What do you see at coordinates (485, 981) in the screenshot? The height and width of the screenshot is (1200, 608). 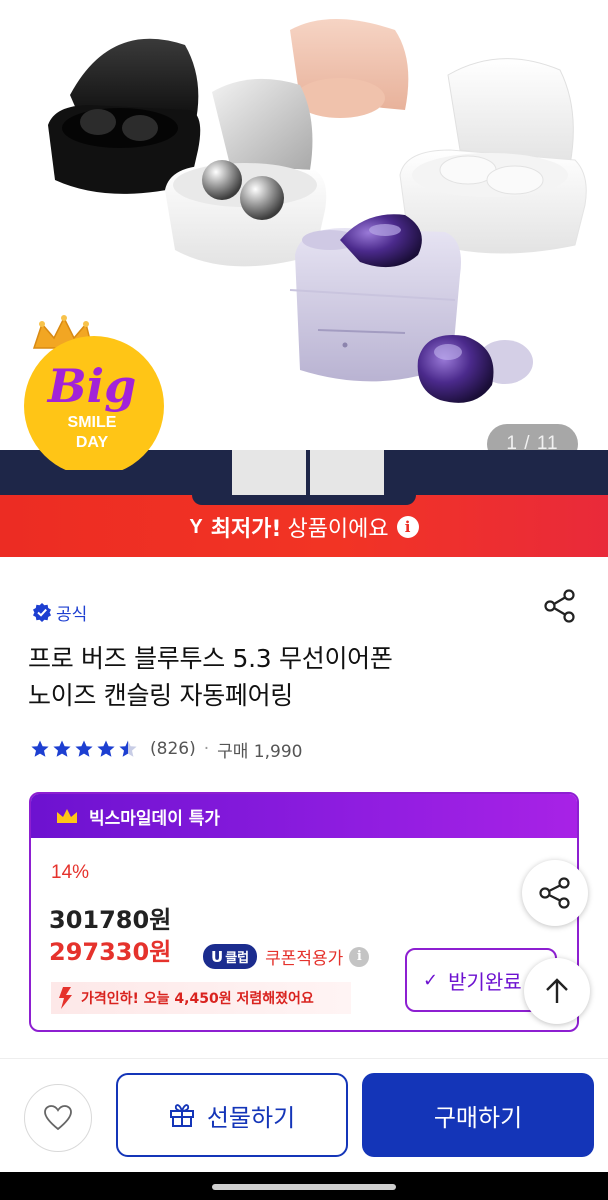 I see `coupon-button-label: 받기완료` at bounding box center [485, 981].